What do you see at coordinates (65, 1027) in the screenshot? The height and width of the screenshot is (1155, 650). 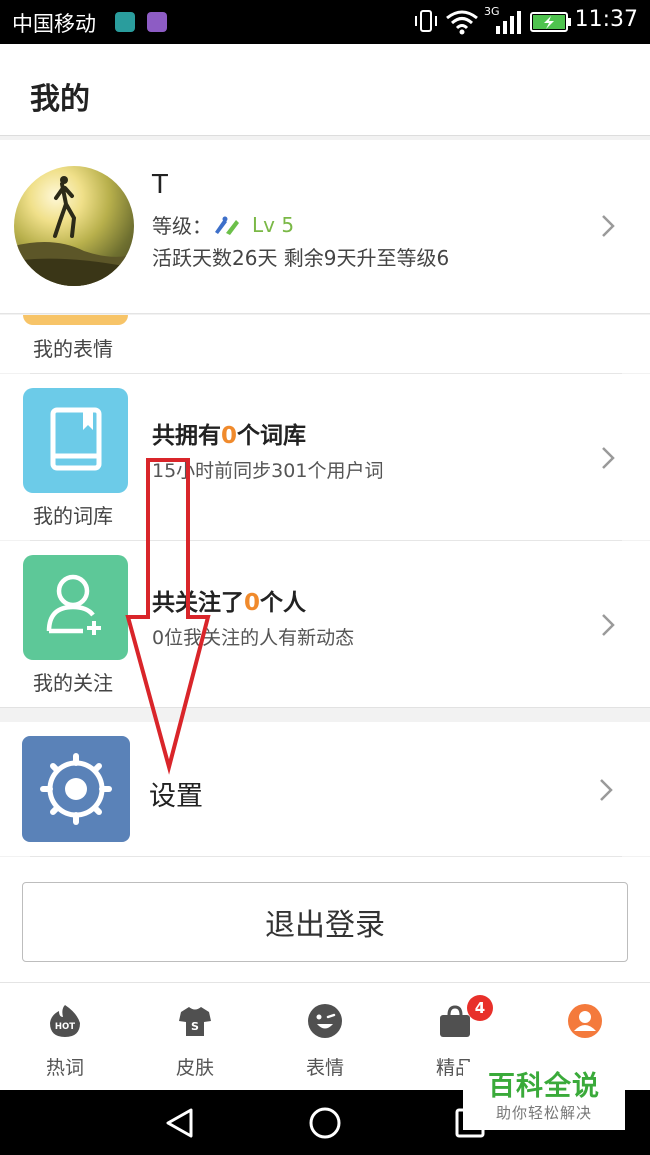 I see `hot-icon-text: HOT` at bounding box center [65, 1027].